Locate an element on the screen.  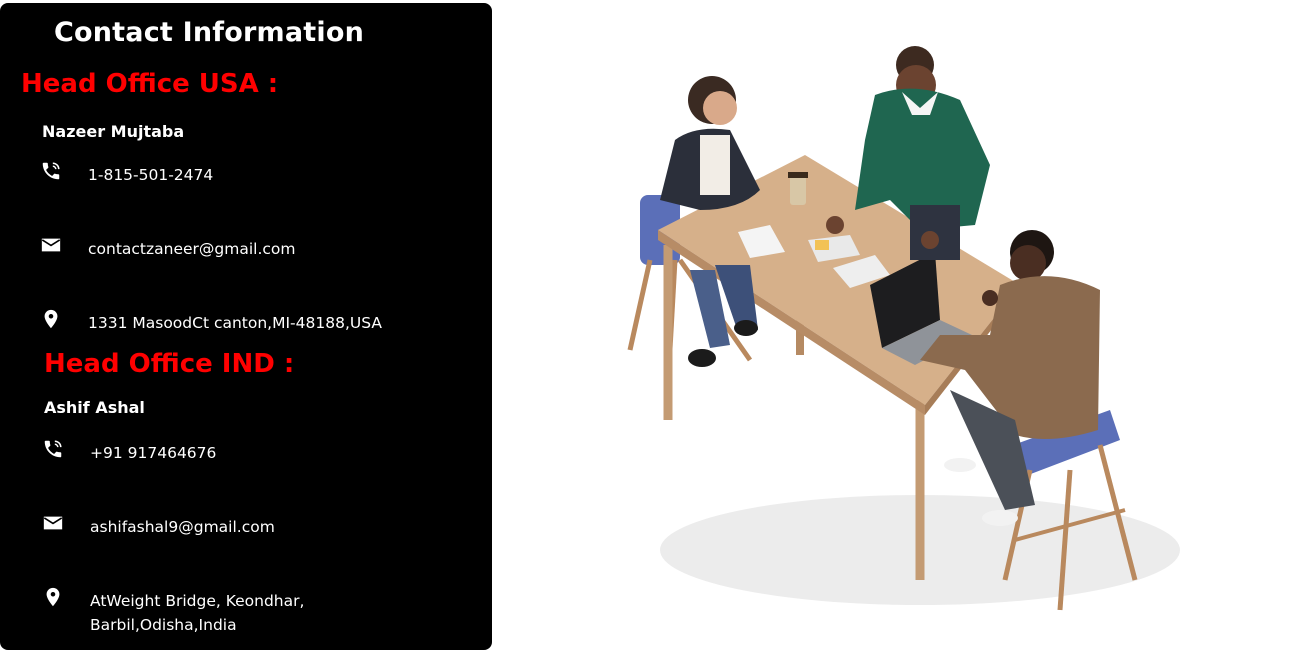
office-usa-person: Nazeer Mujtaba is located at coordinates (113, 131).